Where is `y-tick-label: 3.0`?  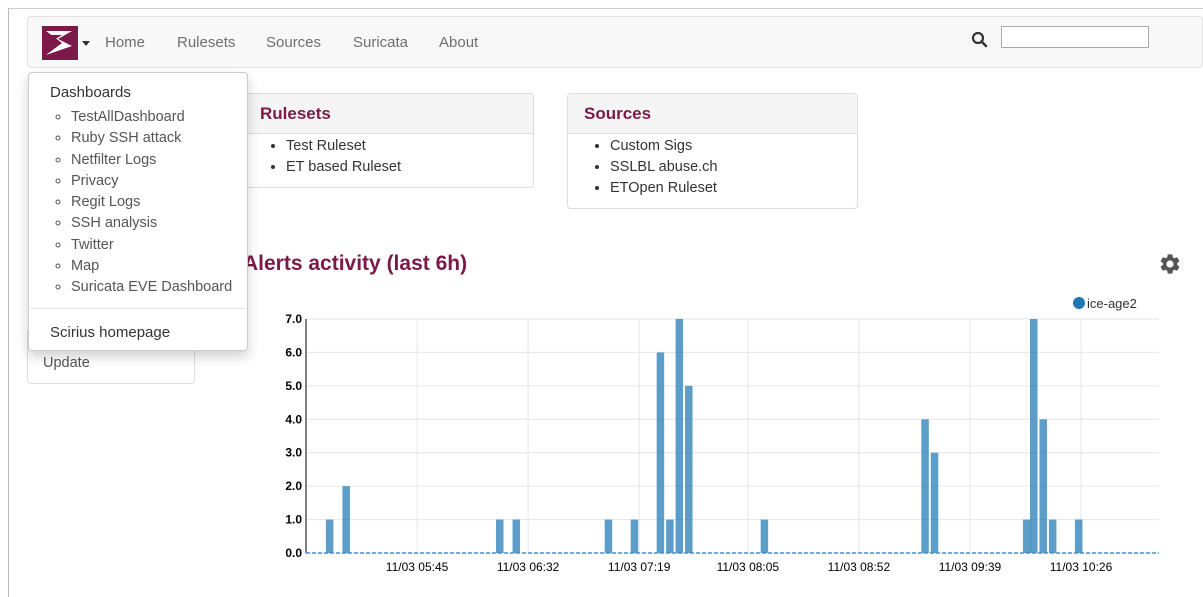 y-tick-label: 3.0 is located at coordinates (293, 453).